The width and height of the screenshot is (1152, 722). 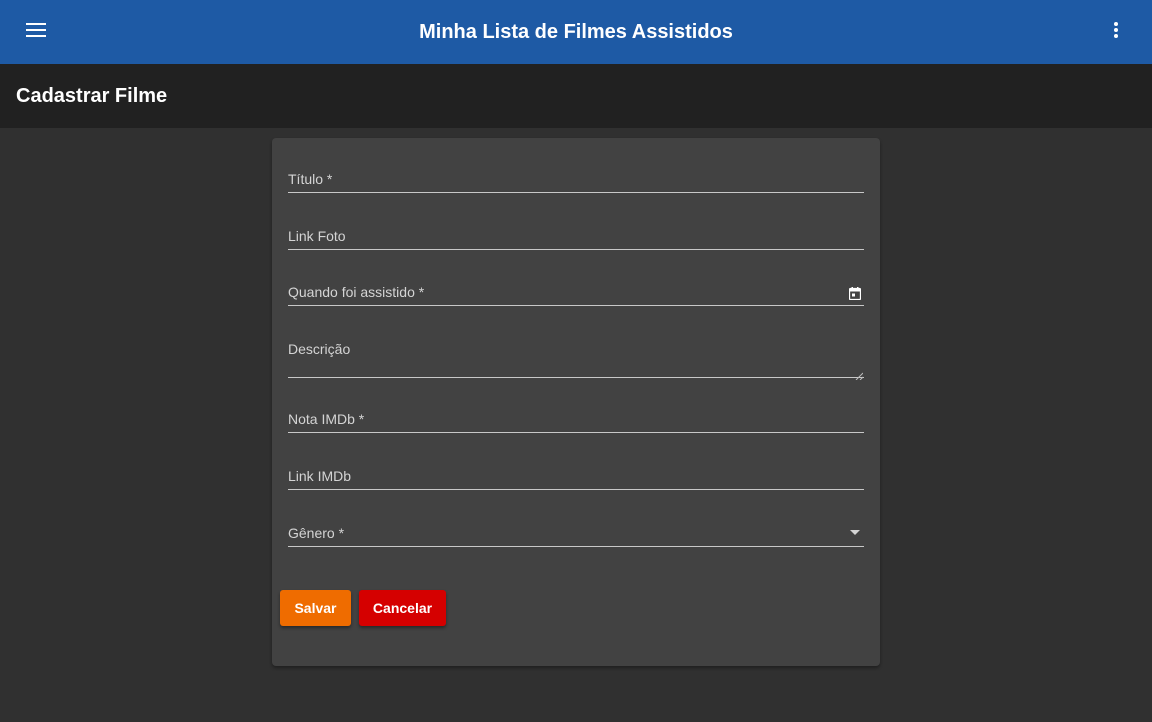 I want to click on calendar-icon, so click(x=855, y=293).